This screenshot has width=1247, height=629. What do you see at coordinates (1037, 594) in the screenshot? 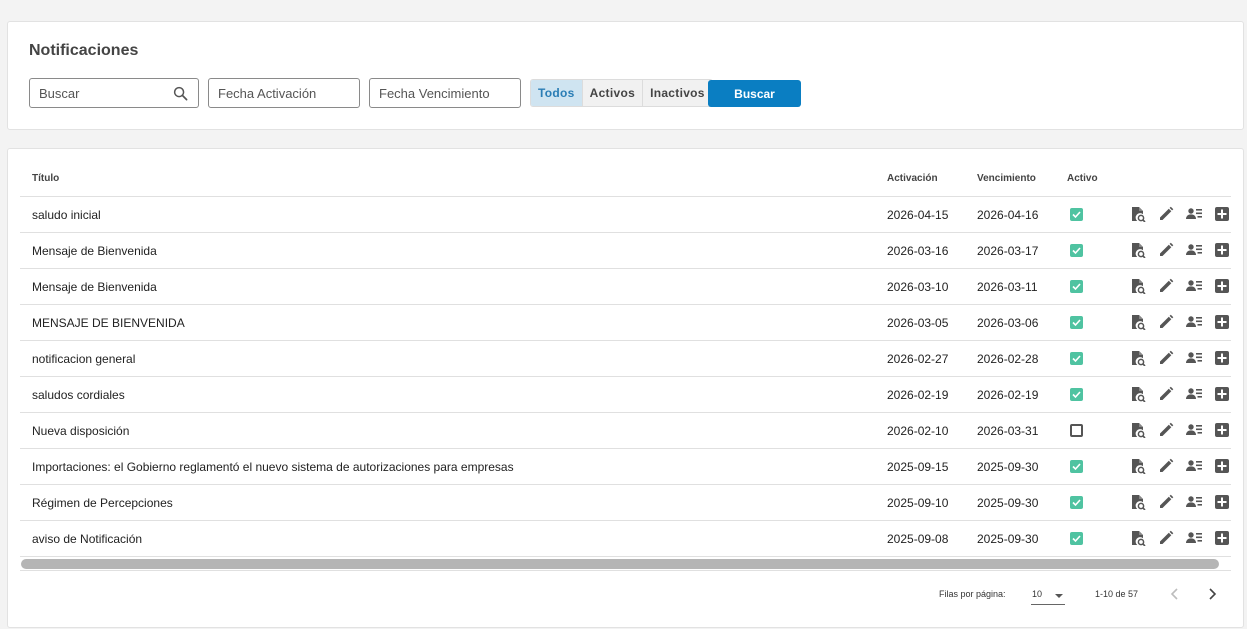
I see `rows-per-page-value: 10` at bounding box center [1037, 594].